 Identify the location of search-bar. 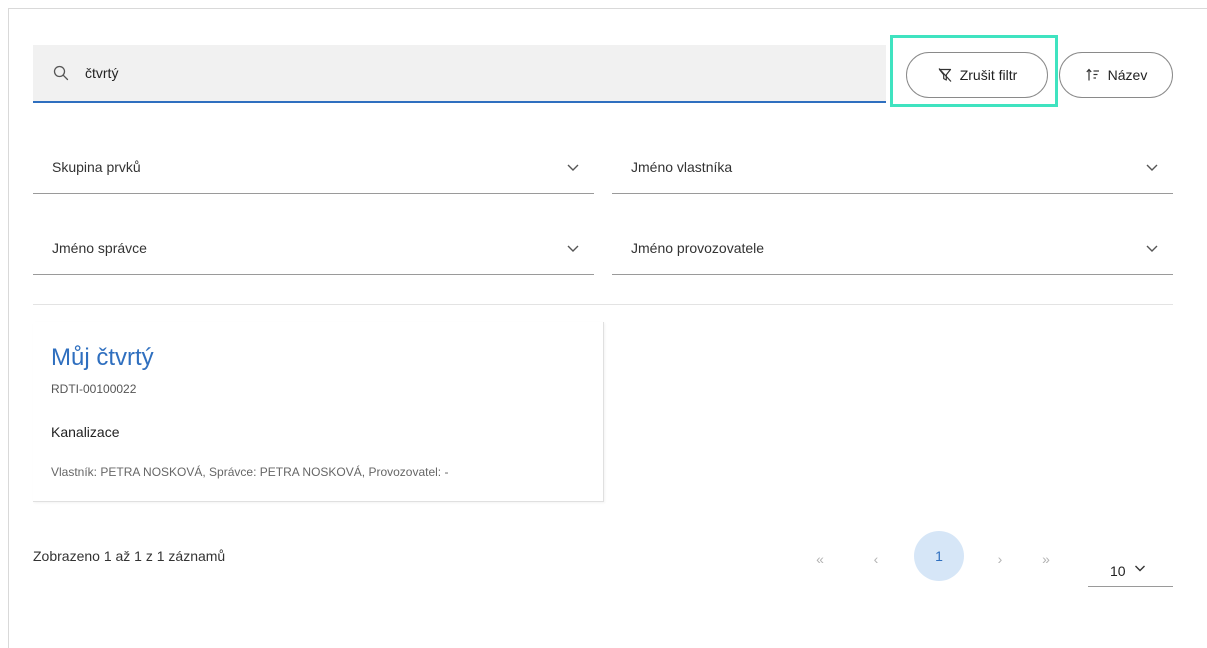
(459, 74).